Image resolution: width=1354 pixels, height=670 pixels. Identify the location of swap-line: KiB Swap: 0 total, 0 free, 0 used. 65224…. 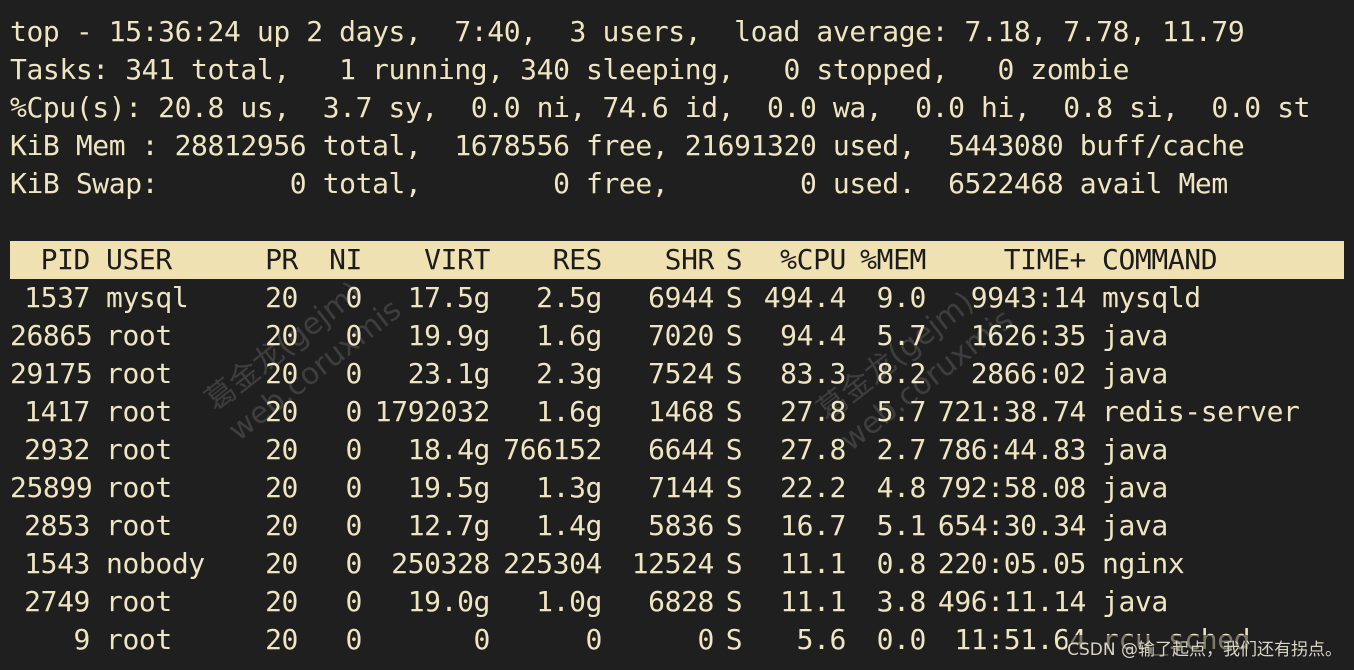
(619, 183).